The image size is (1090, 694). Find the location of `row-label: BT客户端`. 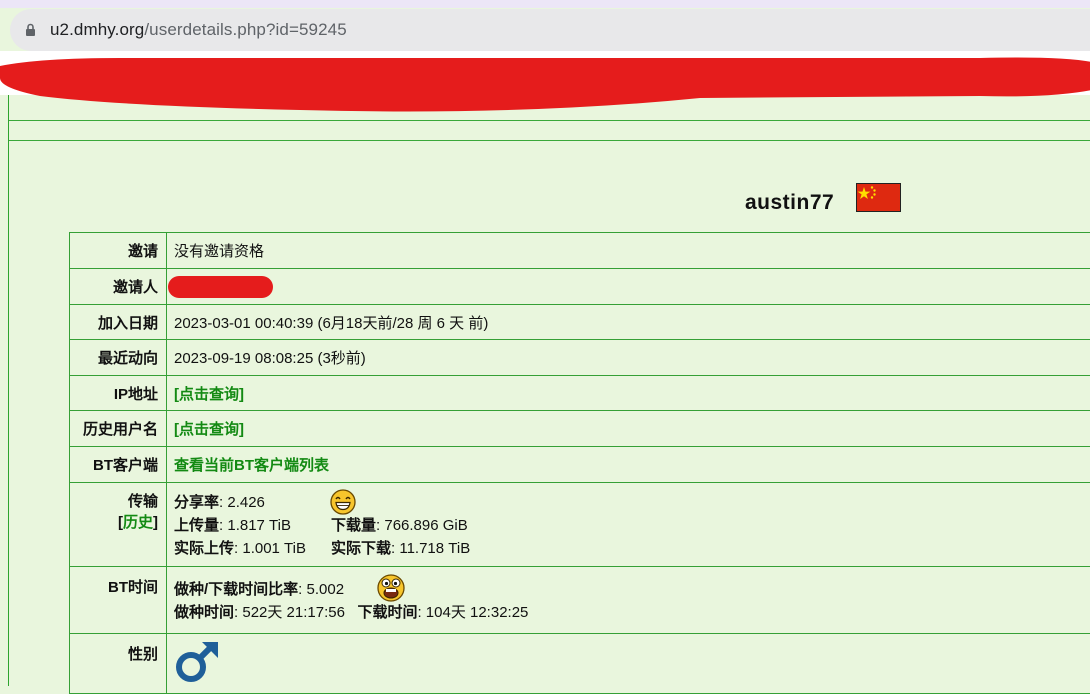

row-label: BT客户端 is located at coordinates (118, 465).